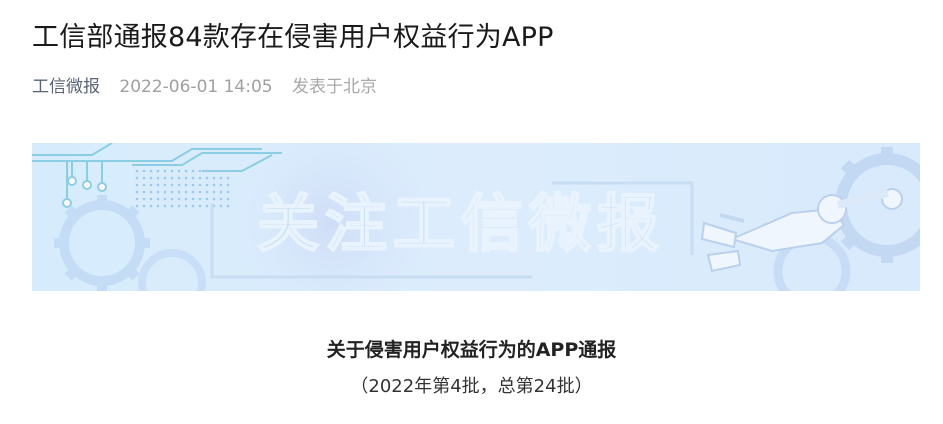 The width and height of the screenshot is (943, 424). I want to click on article-meta: 工信微报 2022-06-01 14:05 发表于北京, so click(204, 87).